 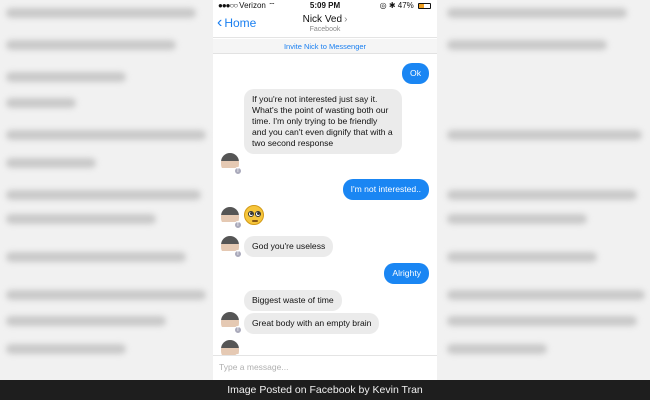 I want to click on message-input, so click(x=319, y=367).